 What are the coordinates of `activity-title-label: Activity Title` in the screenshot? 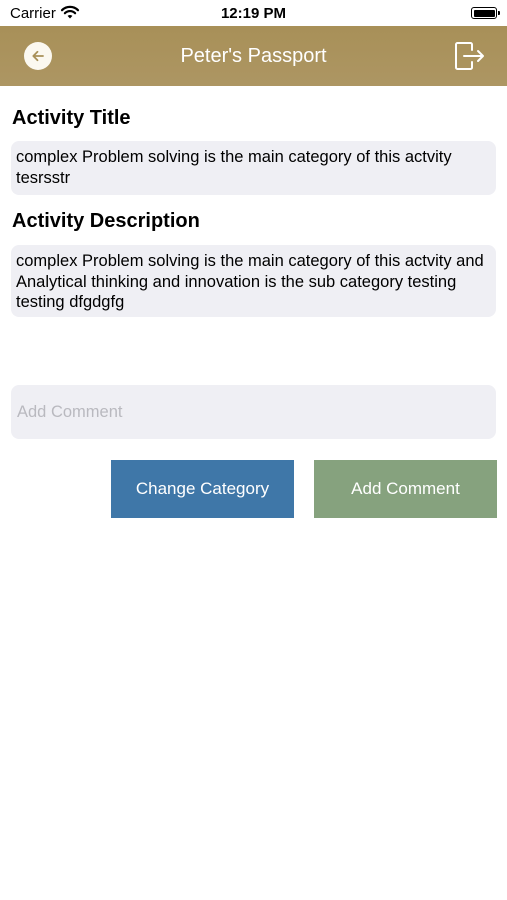 It's located at (71, 118).